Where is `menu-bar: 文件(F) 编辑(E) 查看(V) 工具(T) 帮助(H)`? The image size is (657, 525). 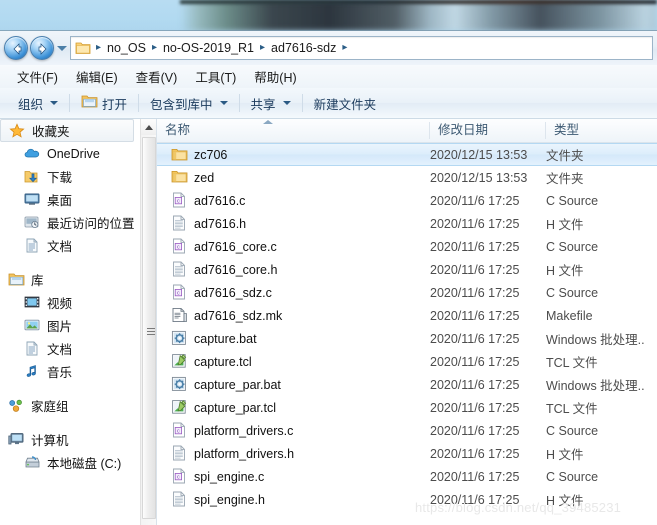
menu-bar: 文件(F) 编辑(E) 查看(V) 工具(T) 帮助(H) is located at coordinates (328, 76).